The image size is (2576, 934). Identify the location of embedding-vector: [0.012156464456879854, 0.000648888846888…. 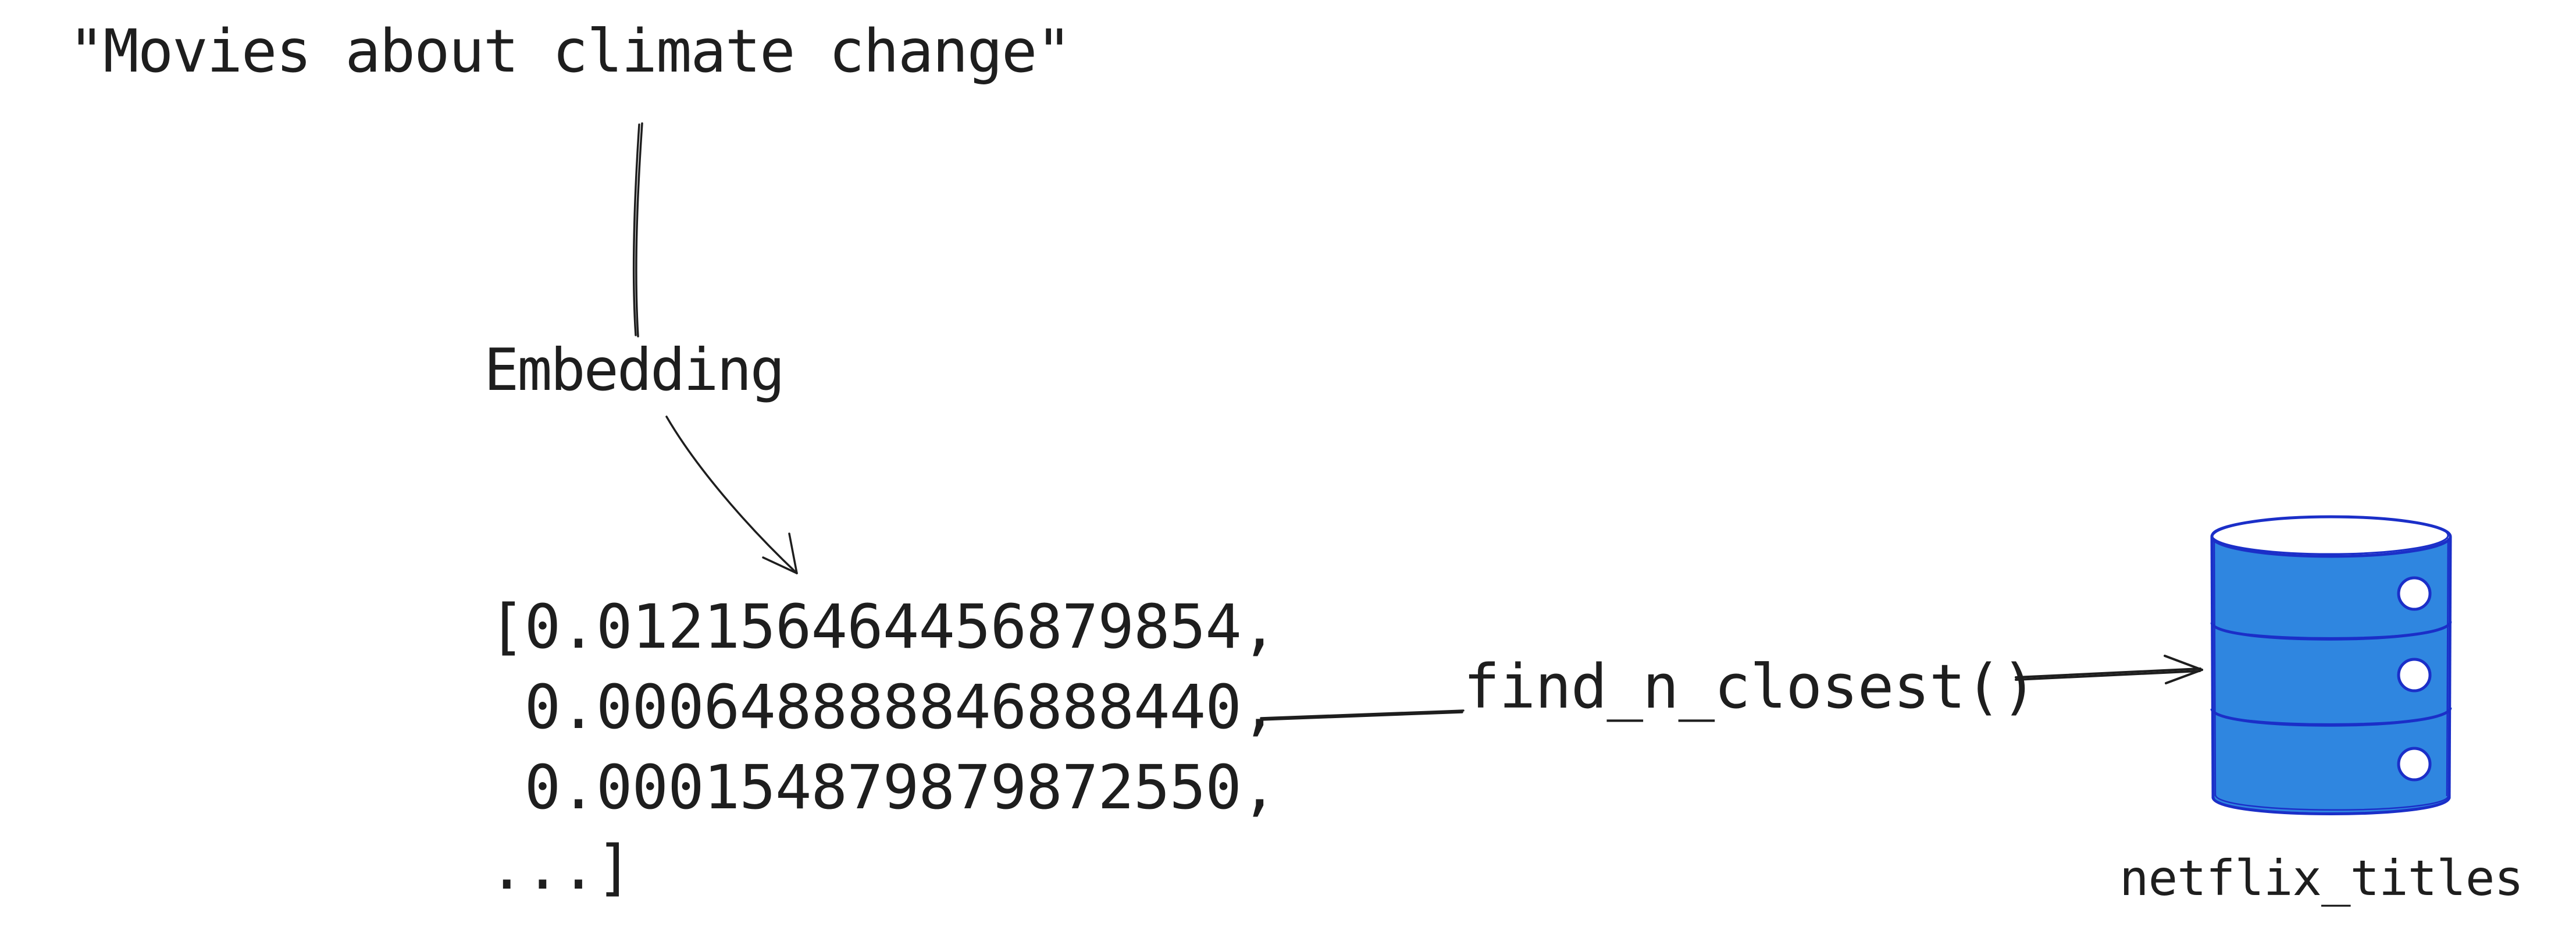
(883, 757).